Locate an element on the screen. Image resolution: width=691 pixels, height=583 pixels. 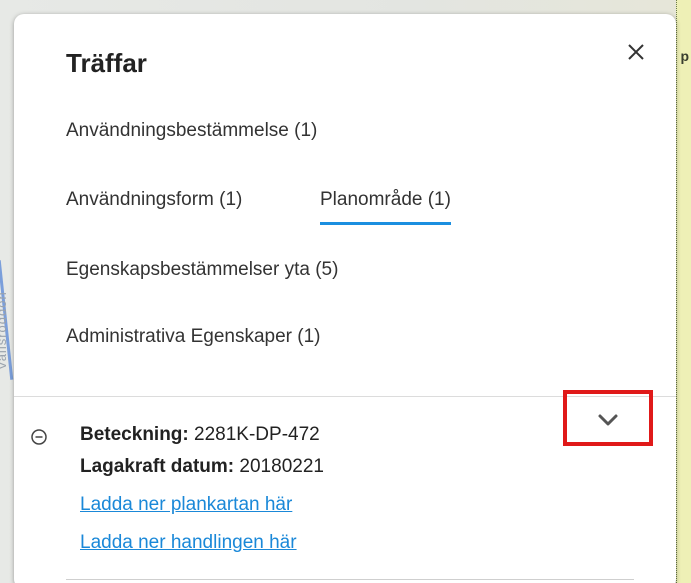
beteckning-row: Beteckning: 2281K-DP-472 is located at coordinates (200, 435).